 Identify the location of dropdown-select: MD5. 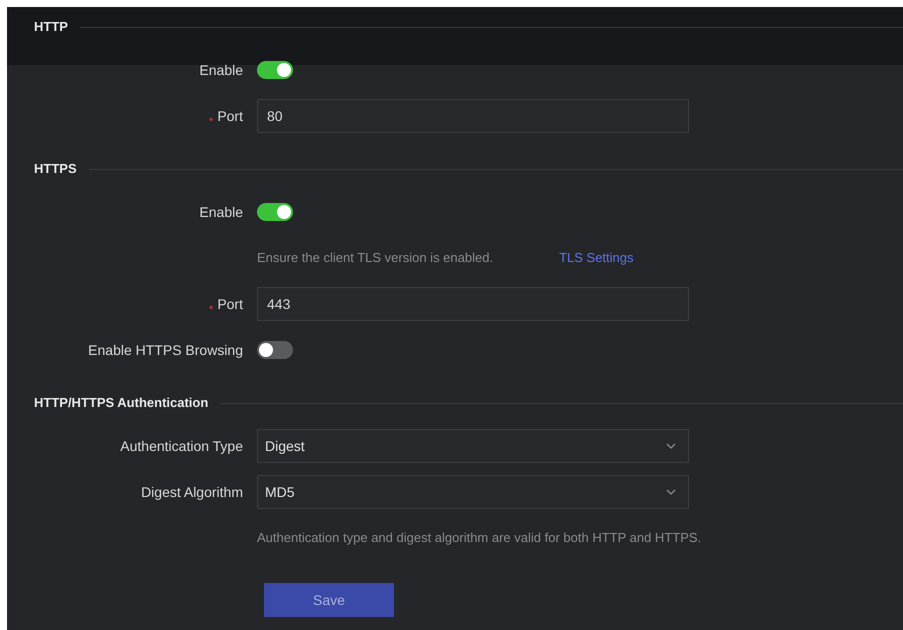
(473, 492).